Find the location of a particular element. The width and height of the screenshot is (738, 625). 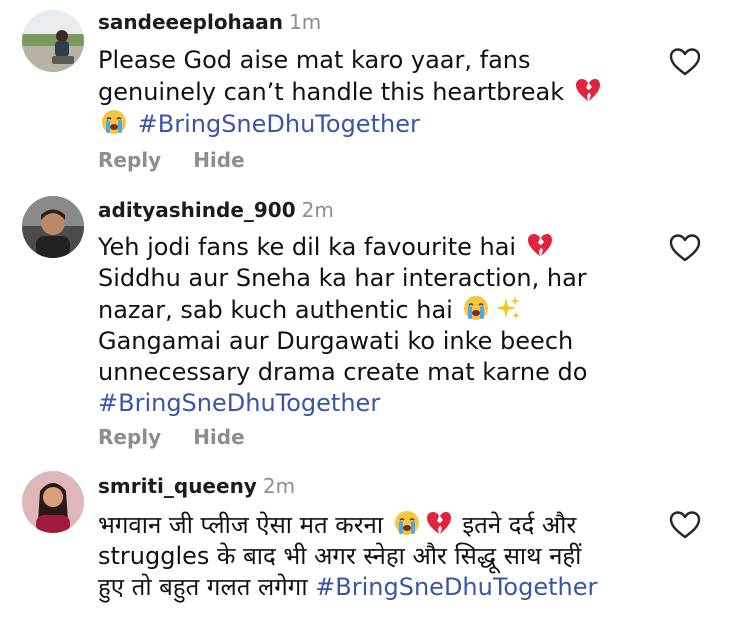

comment-line: Siddhu aur Sneha ka har interaction, har is located at coordinates (342, 278).